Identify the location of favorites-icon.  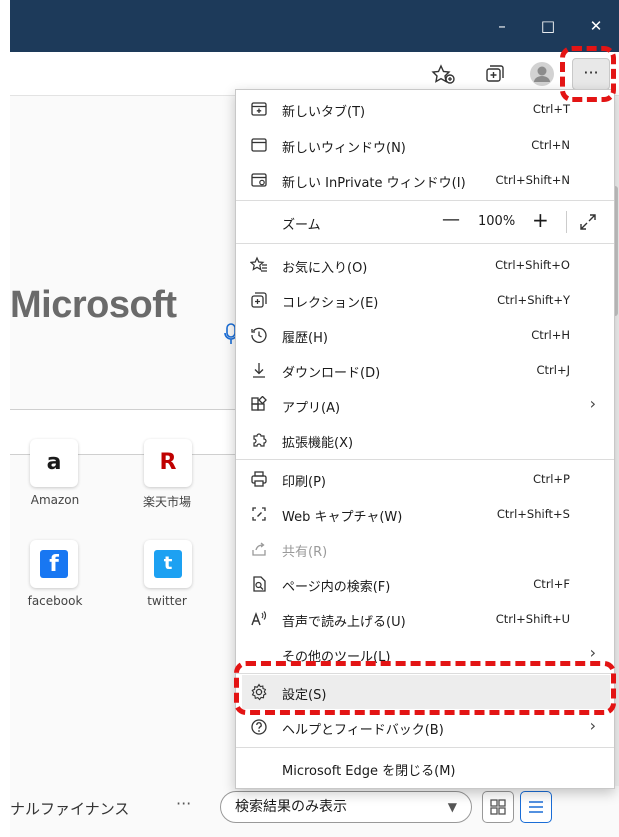
(258, 264).